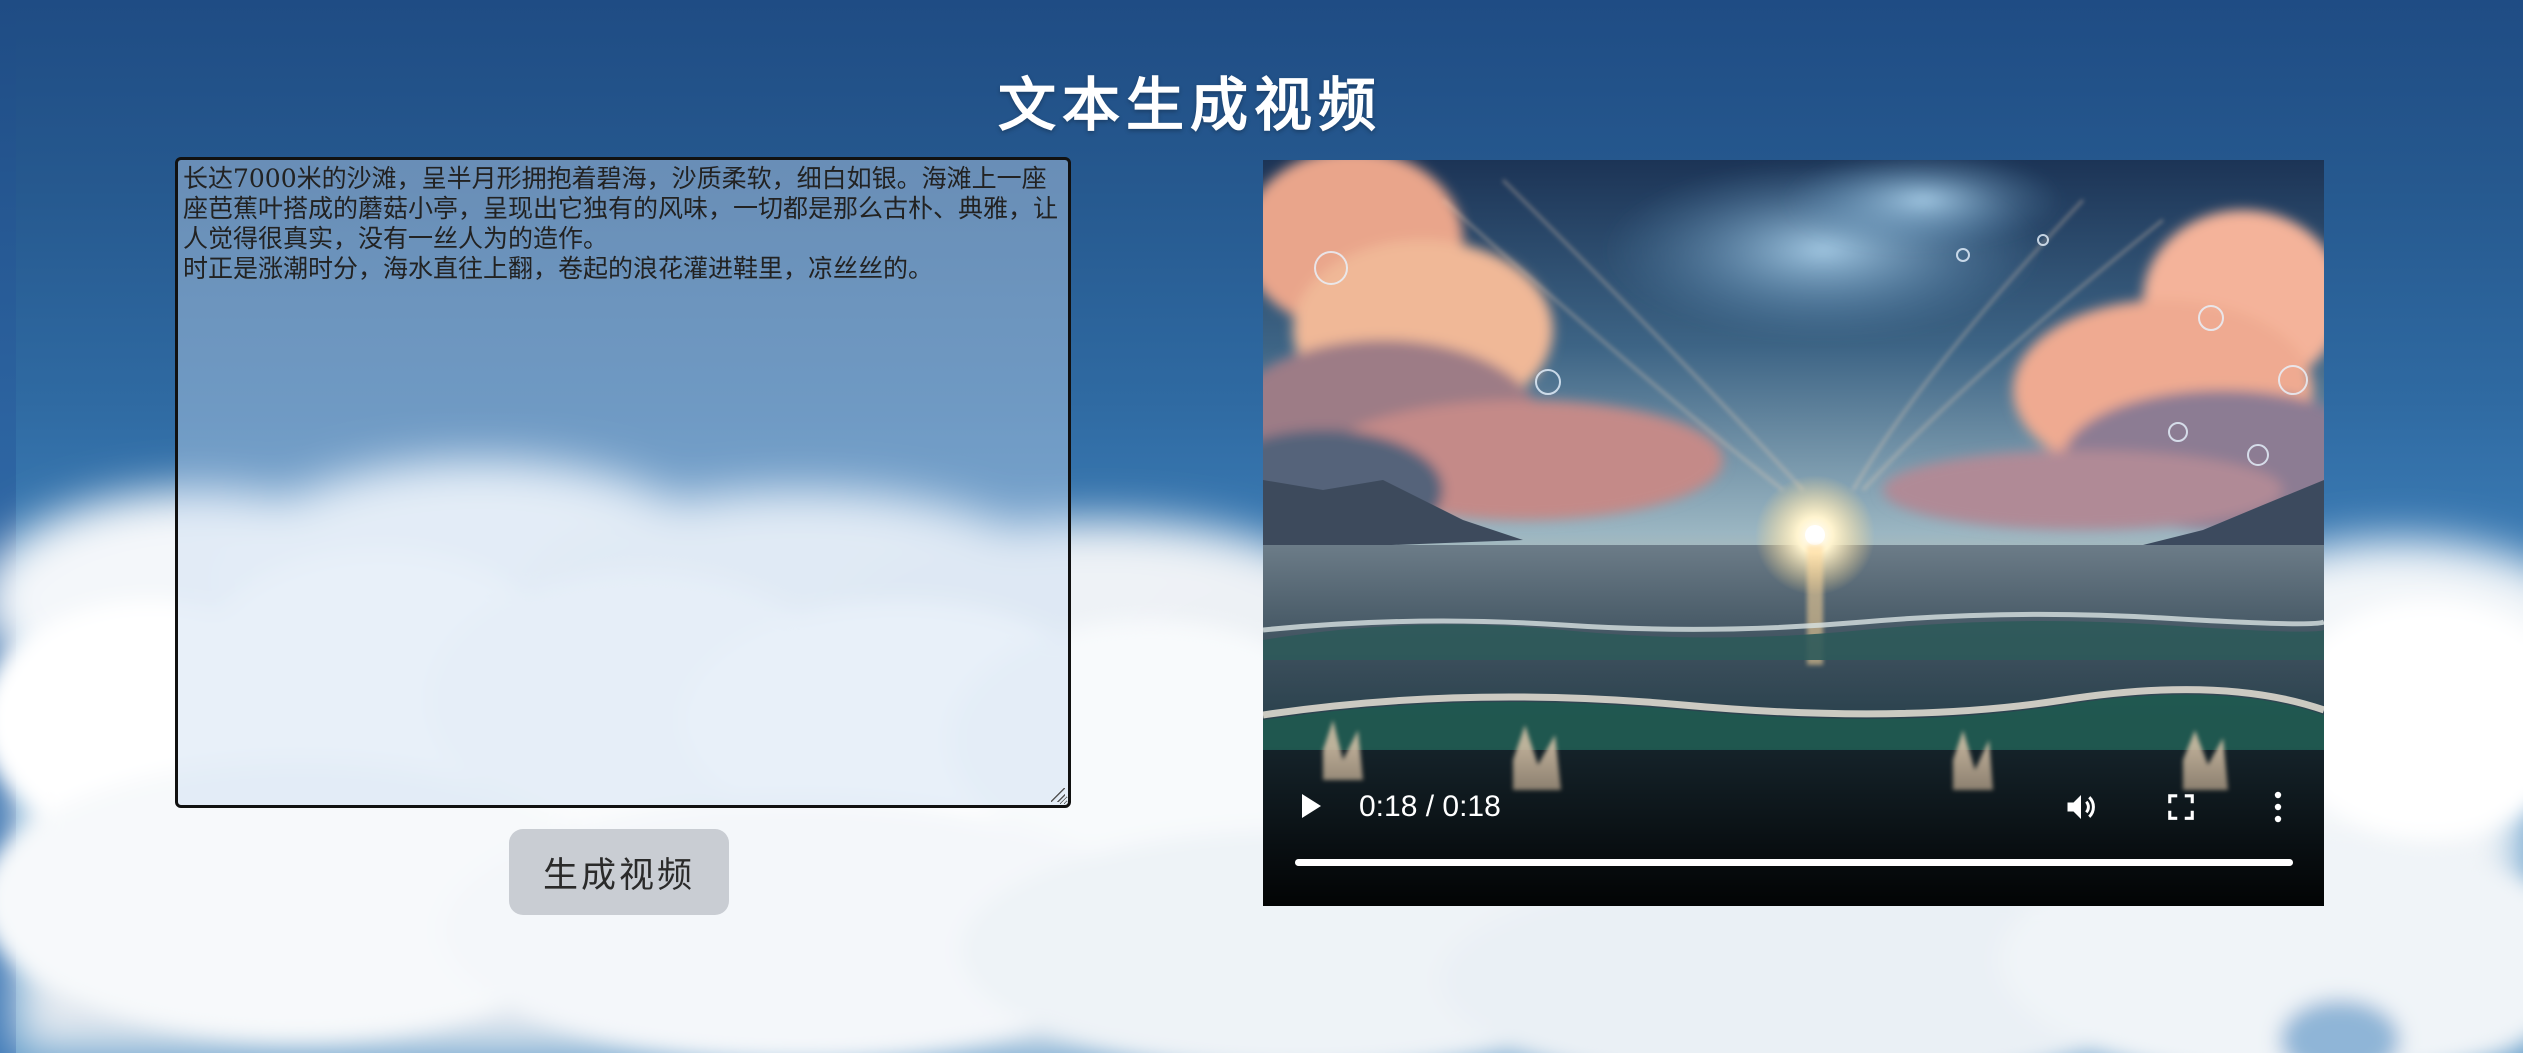  I want to click on more-options-button, so click(2278, 807).